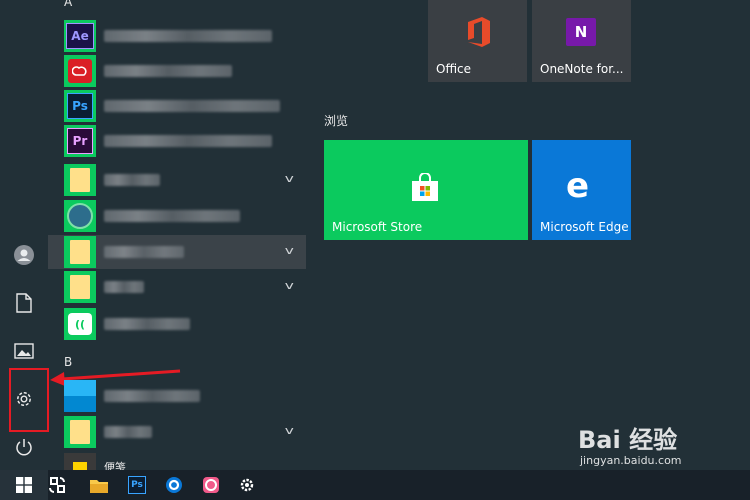  What do you see at coordinates (336, 120) in the screenshot?
I see `tile-group-title: 浏览` at bounding box center [336, 120].